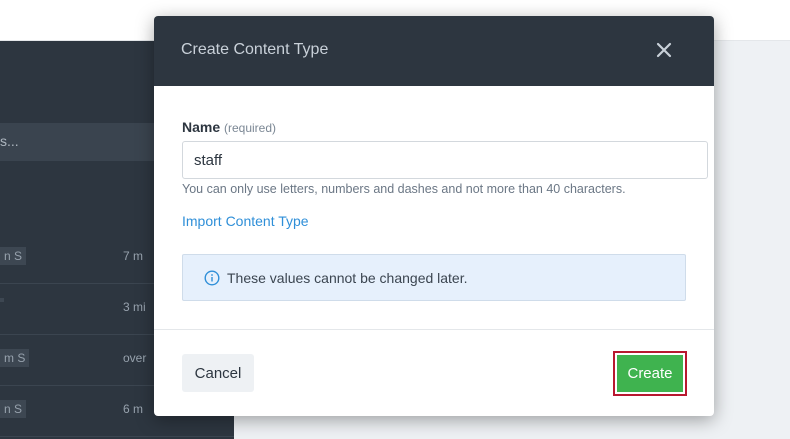 This screenshot has width=790, height=439. What do you see at coordinates (245, 221) in the screenshot?
I see `import-content-type-link: Import Content Type` at bounding box center [245, 221].